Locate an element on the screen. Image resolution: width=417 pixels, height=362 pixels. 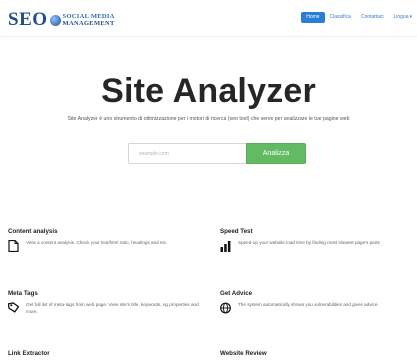
feature-title: Get Advice is located at coordinates (236, 293).